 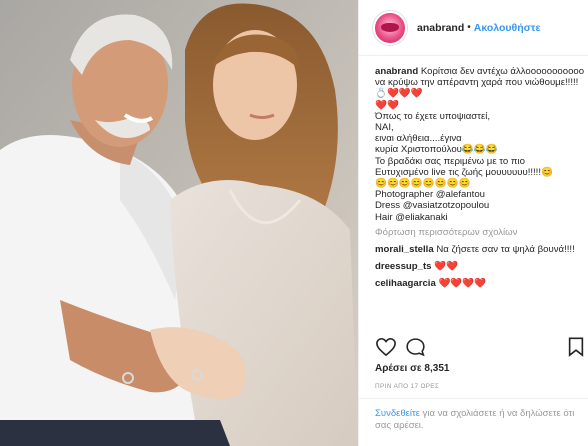 What do you see at coordinates (473, 398) in the screenshot?
I see `divider` at bounding box center [473, 398].